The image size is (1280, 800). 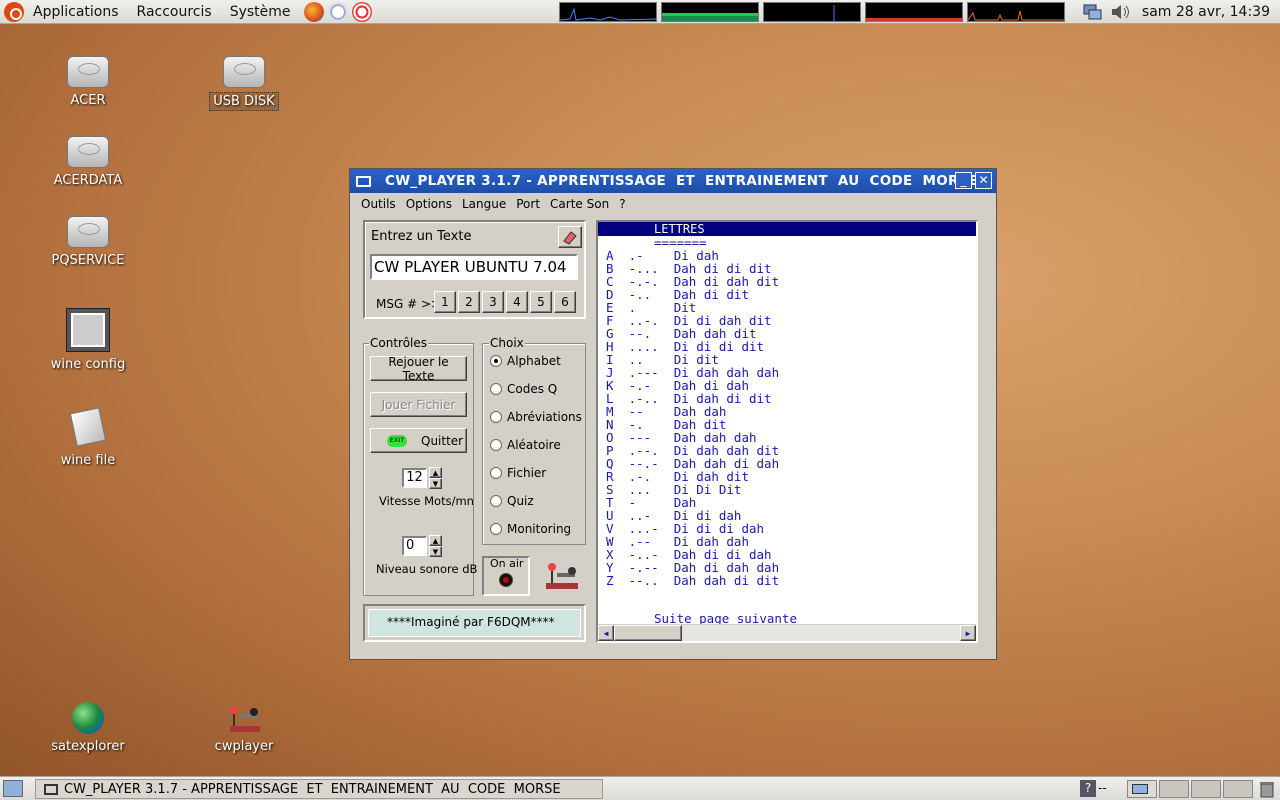 I want to click on menu-langue: Langue, so click(x=484, y=204).